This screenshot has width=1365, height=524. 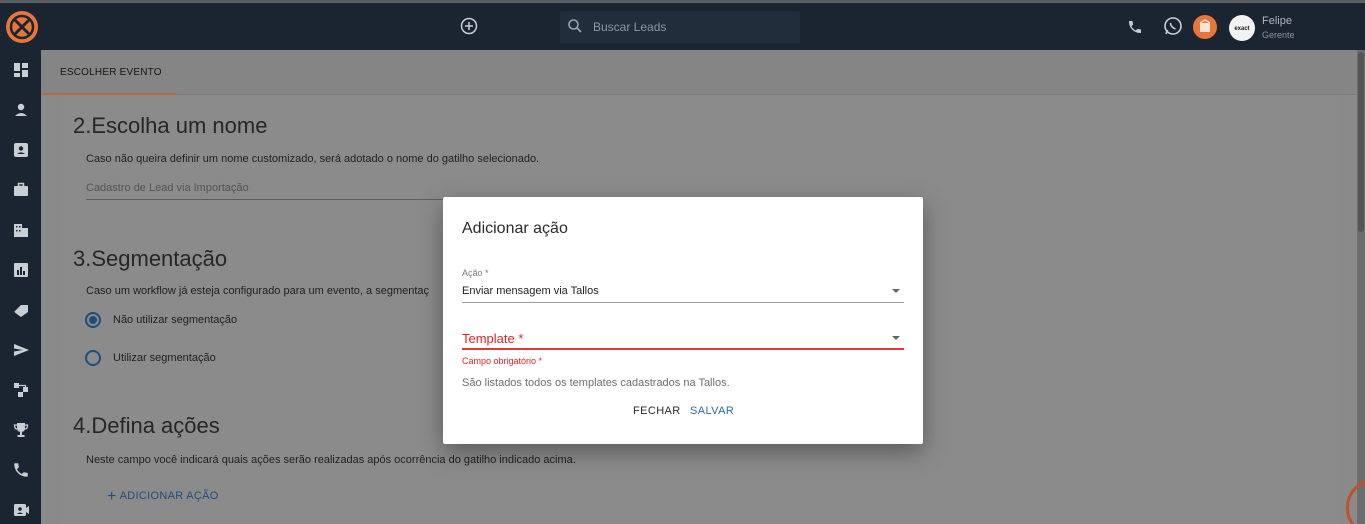 I want to click on person-icon, so click(x=21, y=110).